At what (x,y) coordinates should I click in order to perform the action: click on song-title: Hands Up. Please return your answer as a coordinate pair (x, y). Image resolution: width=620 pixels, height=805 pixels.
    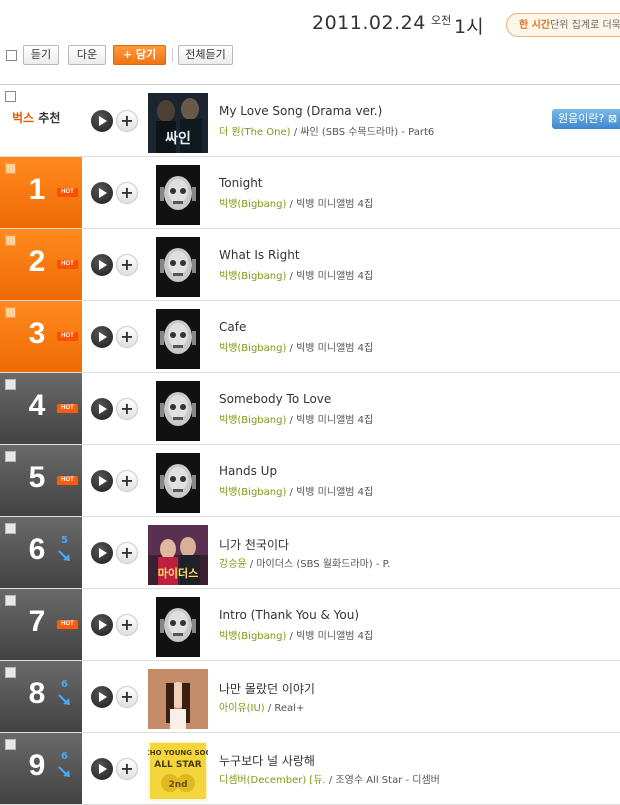
    Looking at the image, I should click on (248, 471).